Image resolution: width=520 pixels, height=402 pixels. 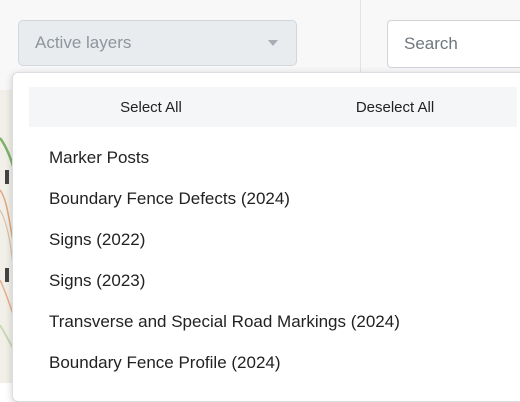 I want to click on layer-item-signs-2023: Signs (2023), so click(x=266, y=280).